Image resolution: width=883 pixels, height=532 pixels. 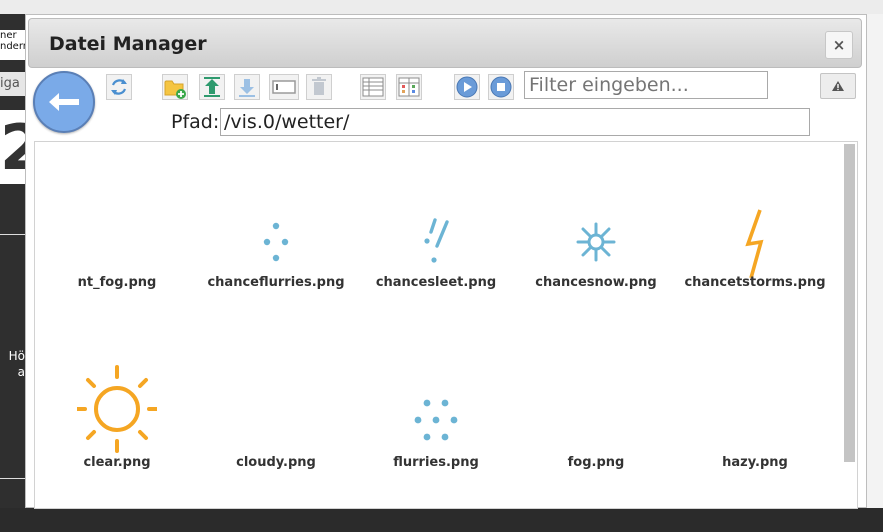 I want to click on delete-button, so click(x=319, y=87).